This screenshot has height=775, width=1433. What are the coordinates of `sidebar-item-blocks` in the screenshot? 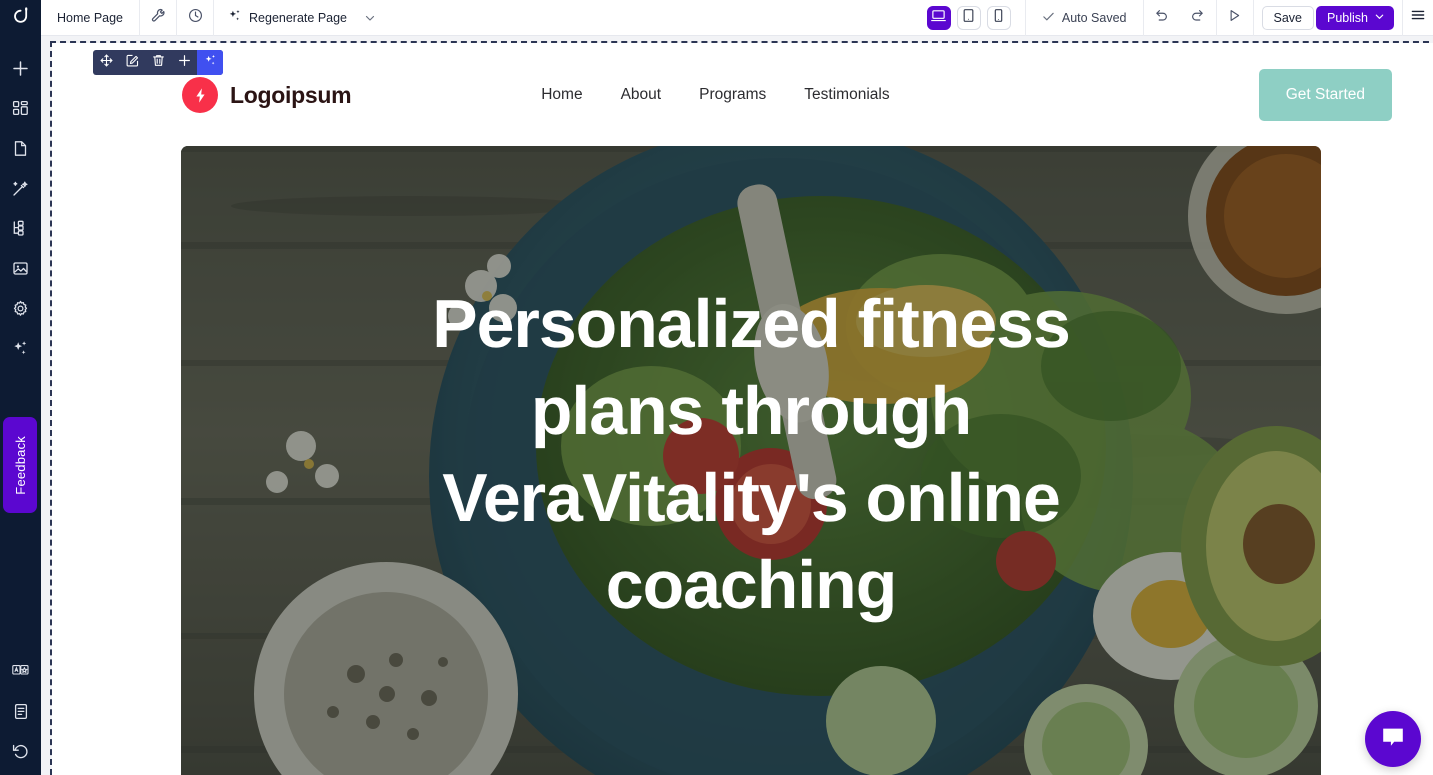 It's located at (21, 108).